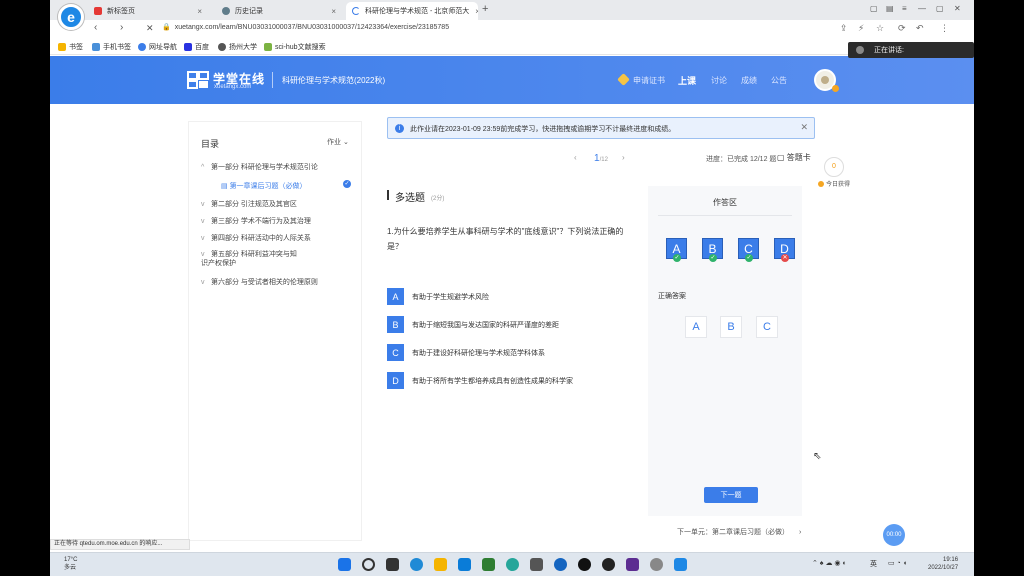 The width and height of the screenshot is (1024, 576). What do you see at coordinates (259, 167) in the screenshot?
I see `outline-item-part1: ^ 第一部分 科研伦理与学术规范引论` at bounding box center [259, 167].